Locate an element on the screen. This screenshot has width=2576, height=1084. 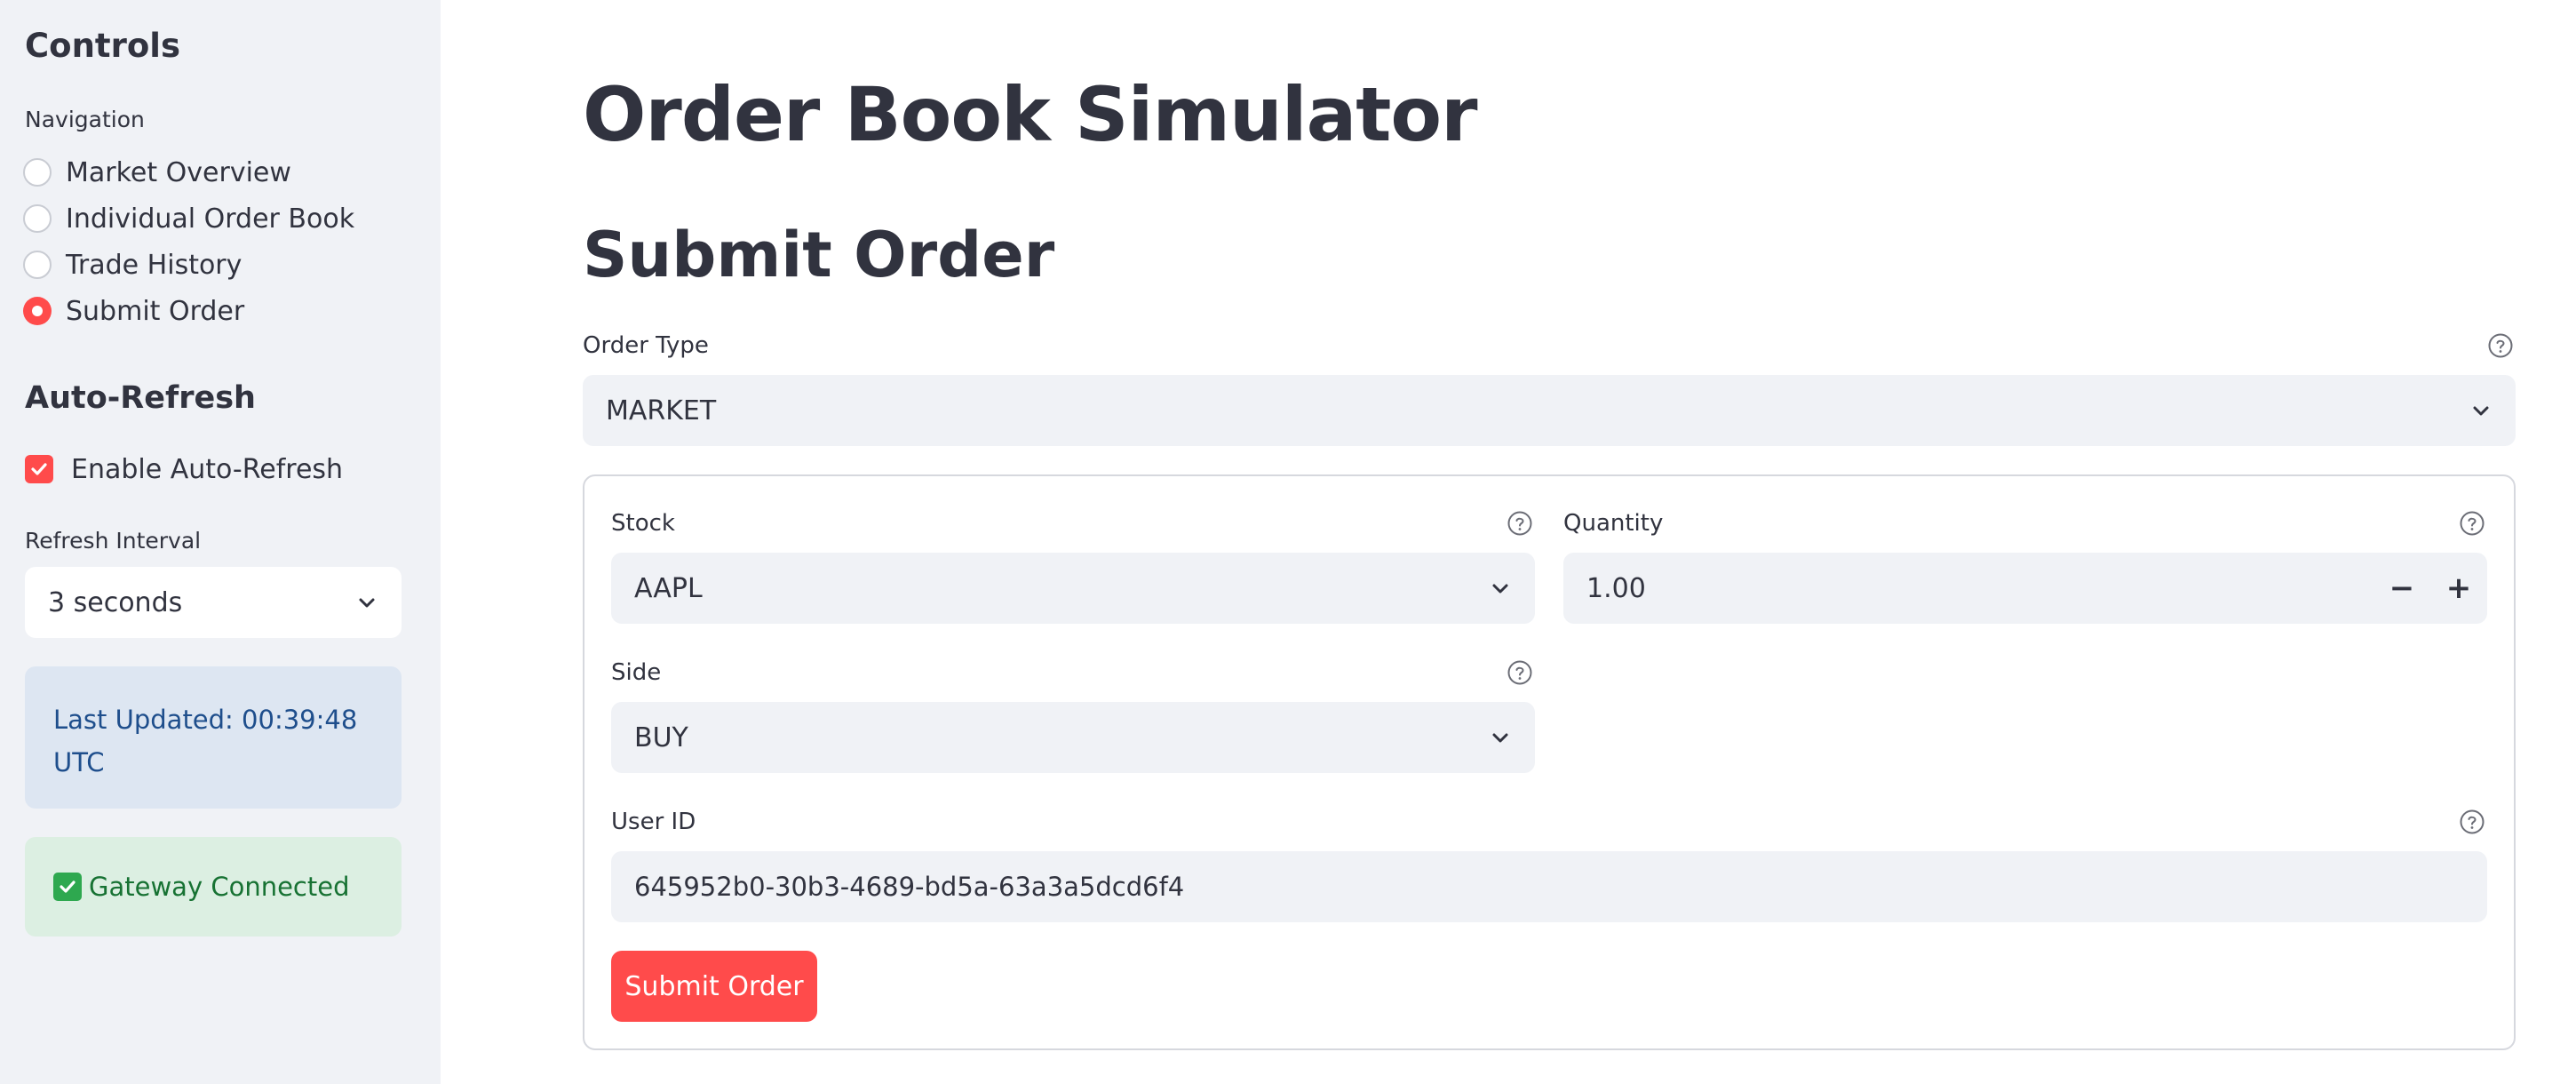
user-id-input is located at coordinates (1549, 887).